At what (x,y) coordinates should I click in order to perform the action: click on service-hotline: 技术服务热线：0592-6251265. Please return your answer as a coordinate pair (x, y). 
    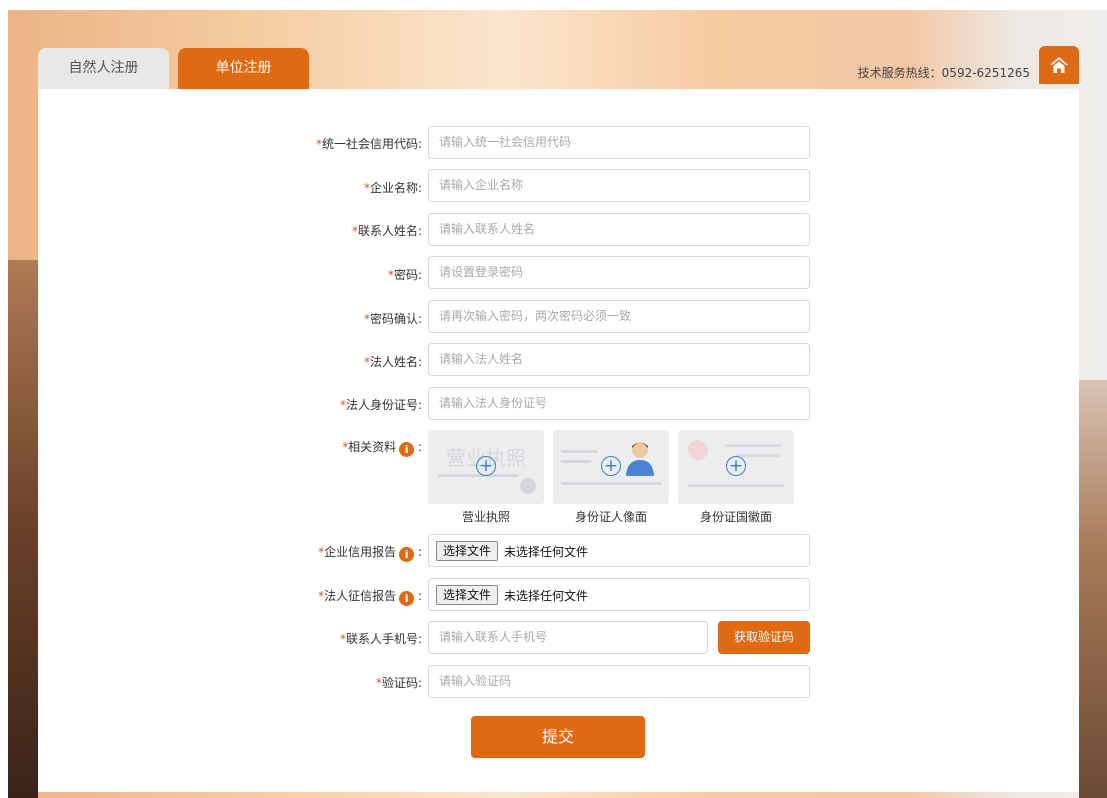
    Looking at the image, I should click on (943, 73).